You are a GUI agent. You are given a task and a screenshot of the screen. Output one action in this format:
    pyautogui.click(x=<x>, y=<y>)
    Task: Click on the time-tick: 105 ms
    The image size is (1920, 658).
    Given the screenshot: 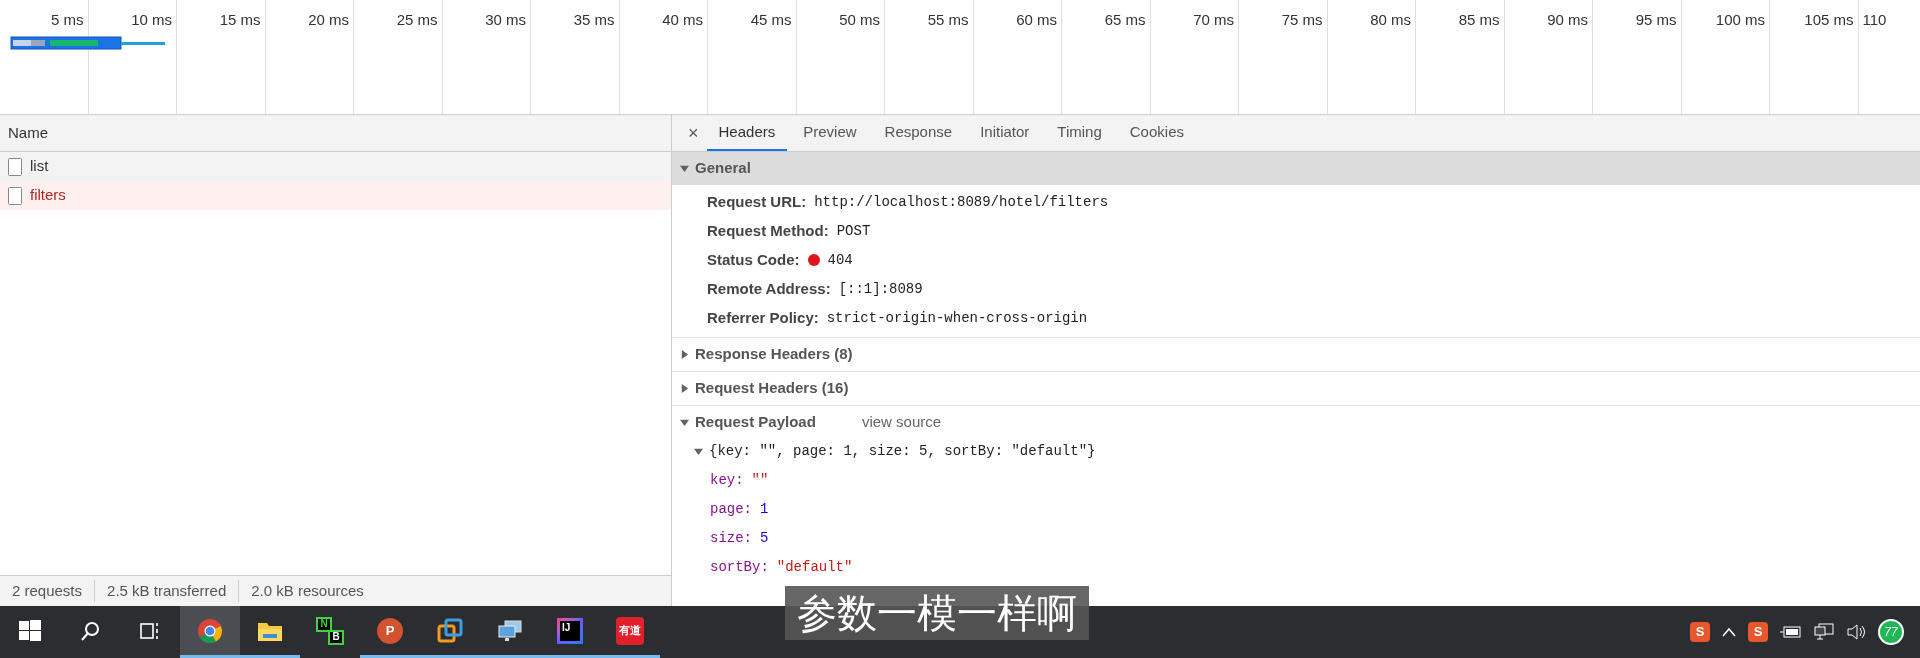 What is the action you would take?
    pyautogui.click(x=1829, y=19)
    